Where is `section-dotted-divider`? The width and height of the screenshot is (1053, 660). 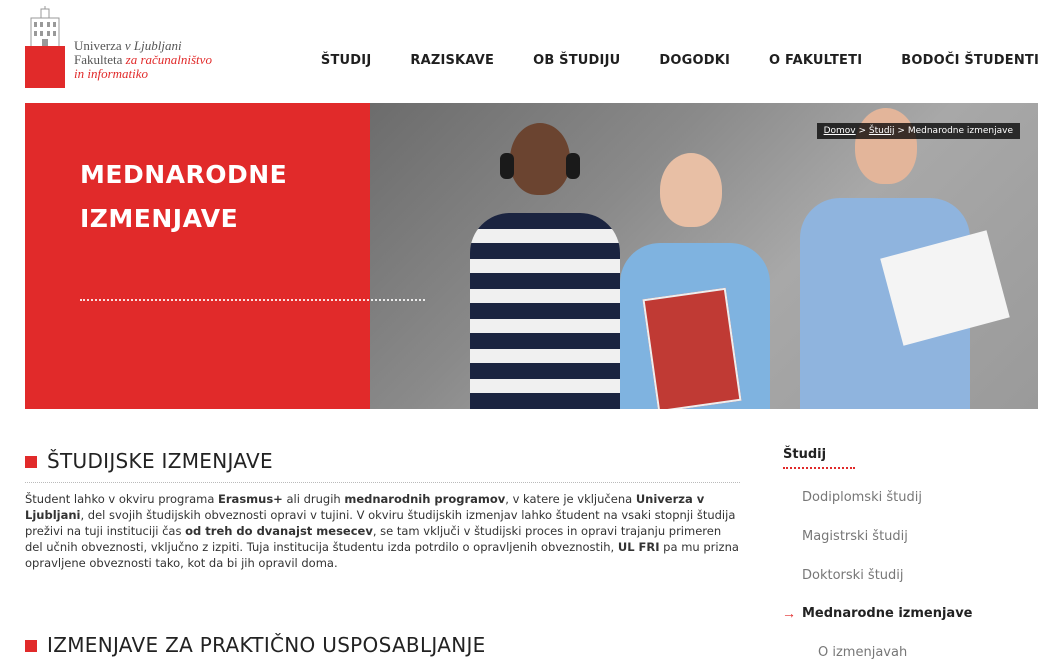 section-dotted-divider is located at coordinates (382, 482).